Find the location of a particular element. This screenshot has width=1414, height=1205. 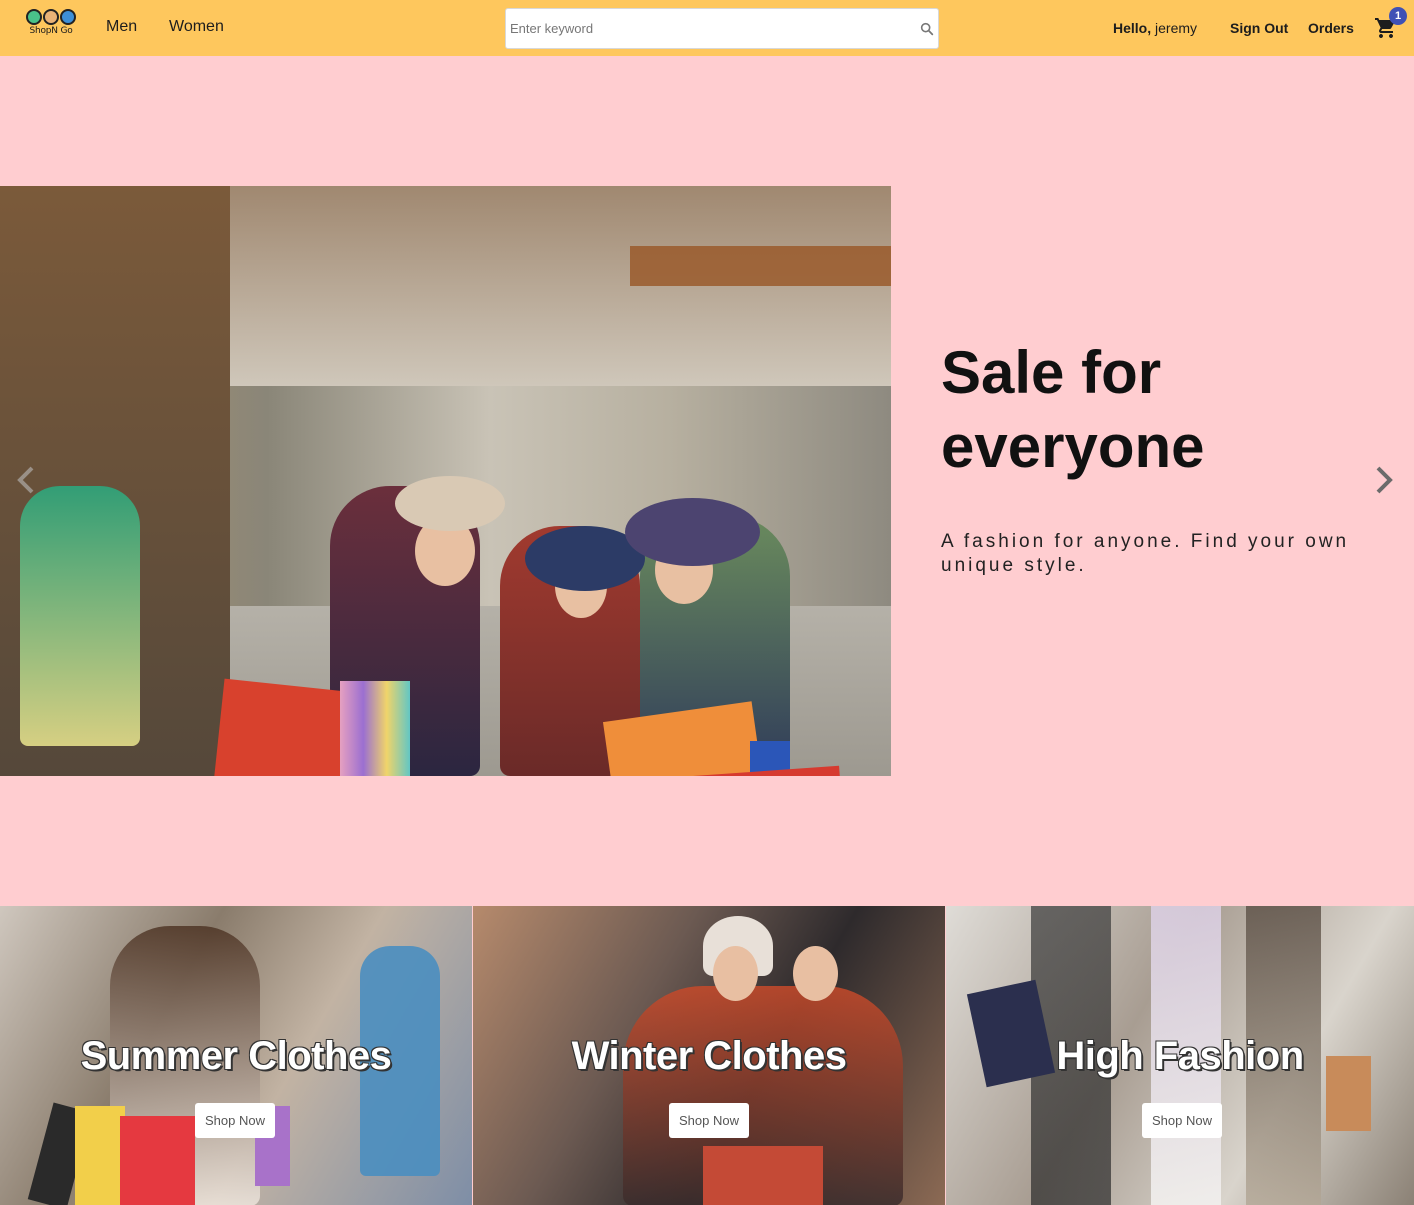

category-card-high-fashion: High Fashion Shop Now is located at coordinates (1180, 1055).